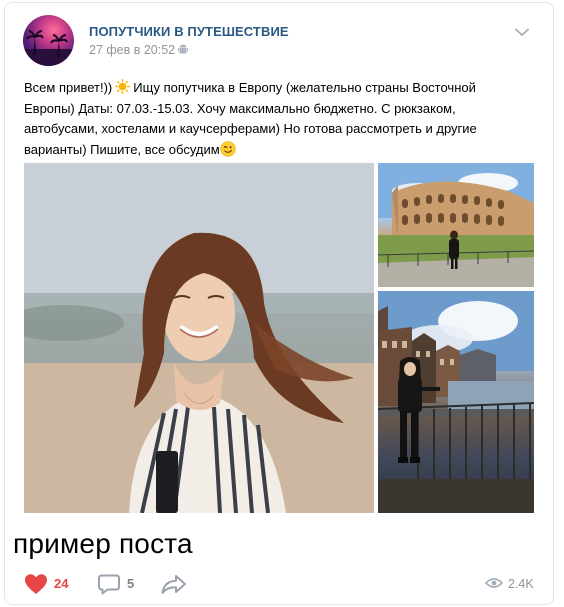  I want to click on heart-icon, so click(36, 584).